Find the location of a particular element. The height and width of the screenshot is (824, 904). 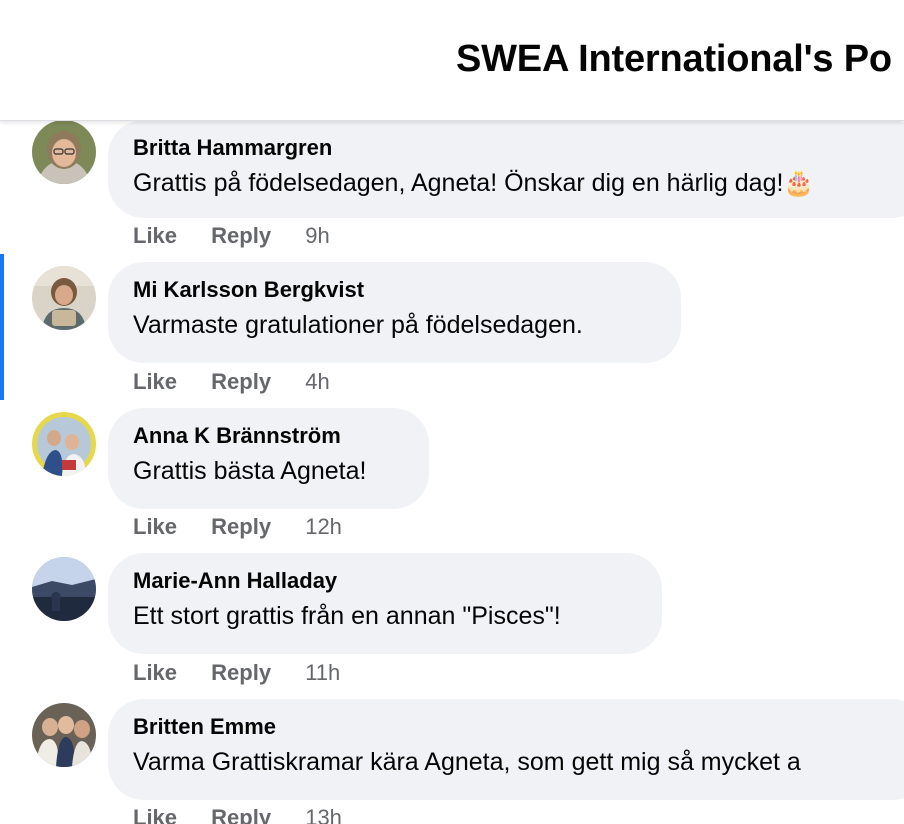

comment-timestamp: 9h is located at coordinates (317, 235).